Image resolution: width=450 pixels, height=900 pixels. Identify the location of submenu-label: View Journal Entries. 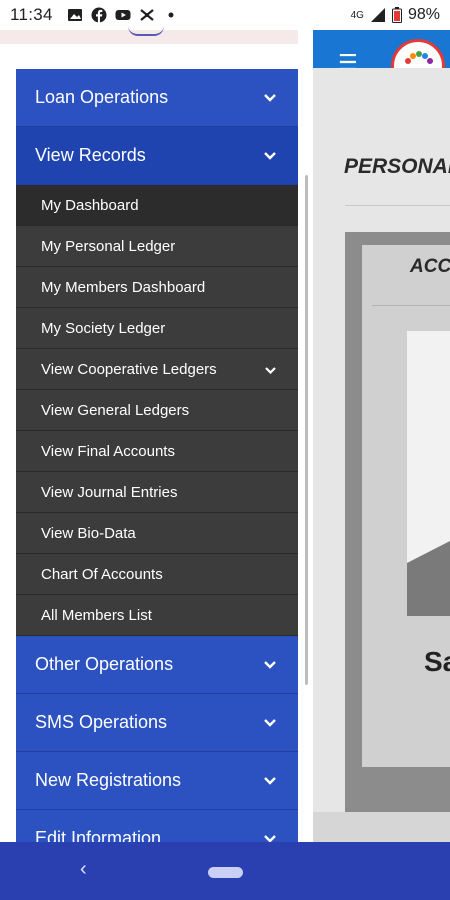
(109, 492).